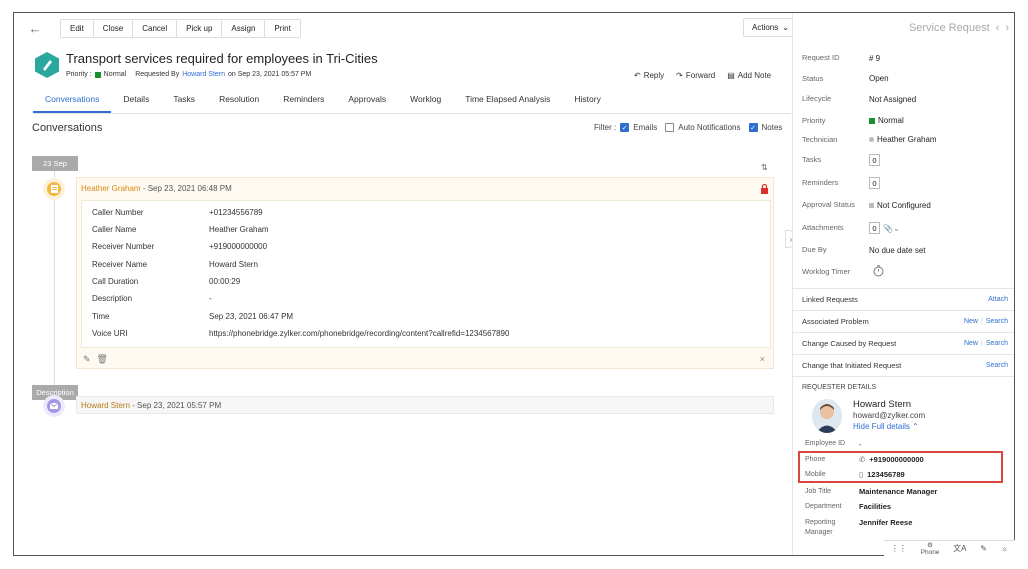  Describe the element at coordinates (830, 299) in the screenshot. I see `section-label: Linked Requests` at that location.